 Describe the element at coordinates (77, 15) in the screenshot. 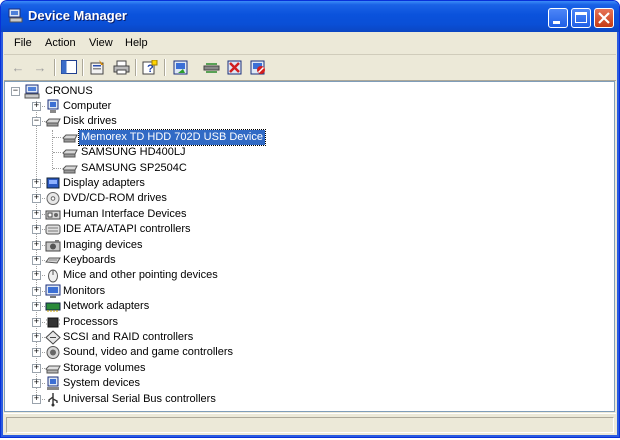

I see `window-title: Device Manager` at that location.